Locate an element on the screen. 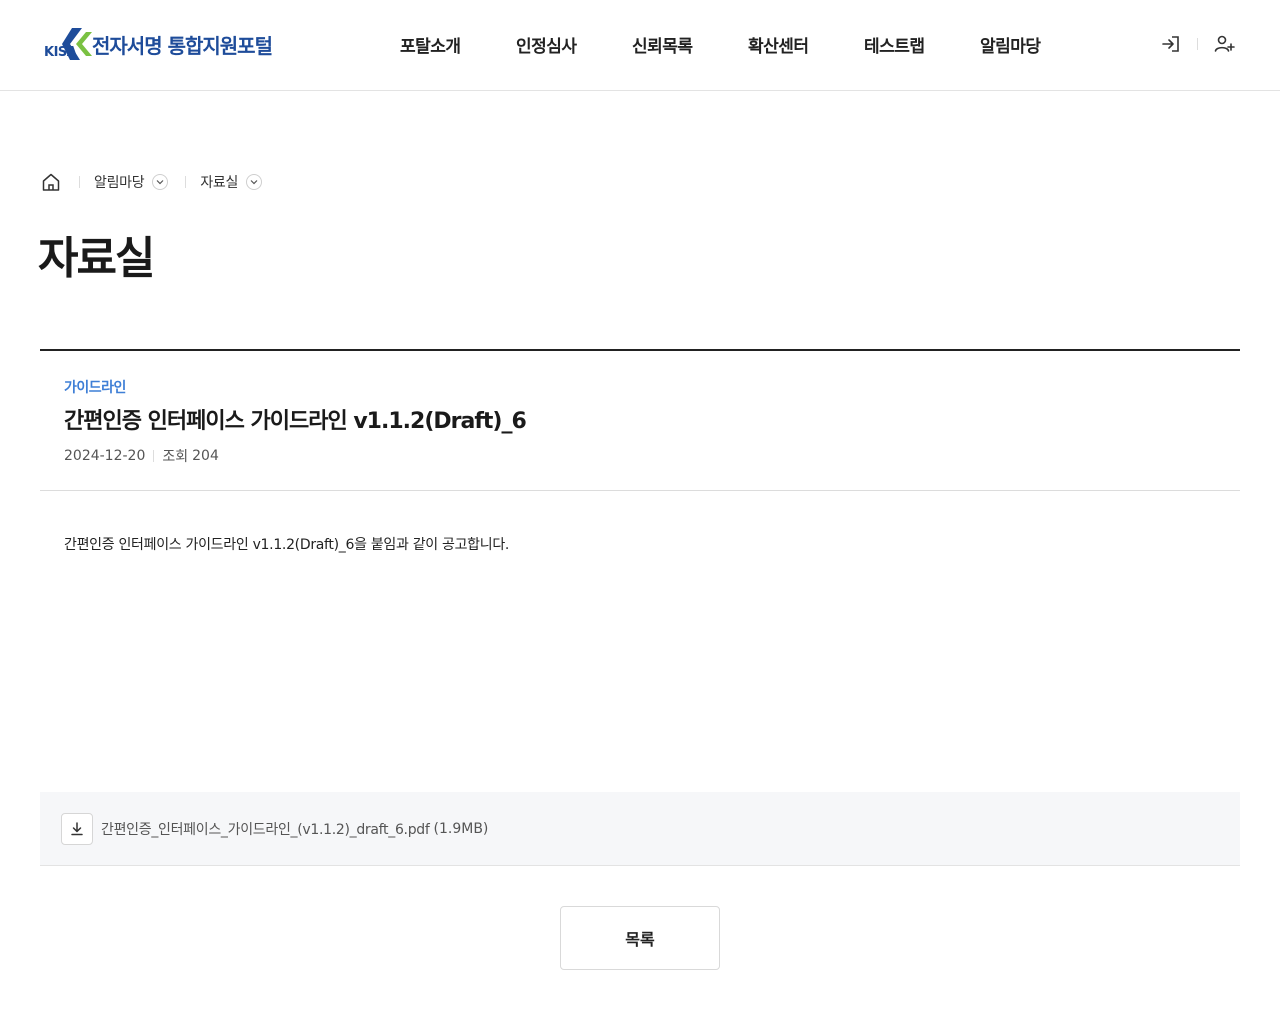 The height and width of the screenshot is (1024, 1280). breadcrumb-home is located at coordinates (51, 182).